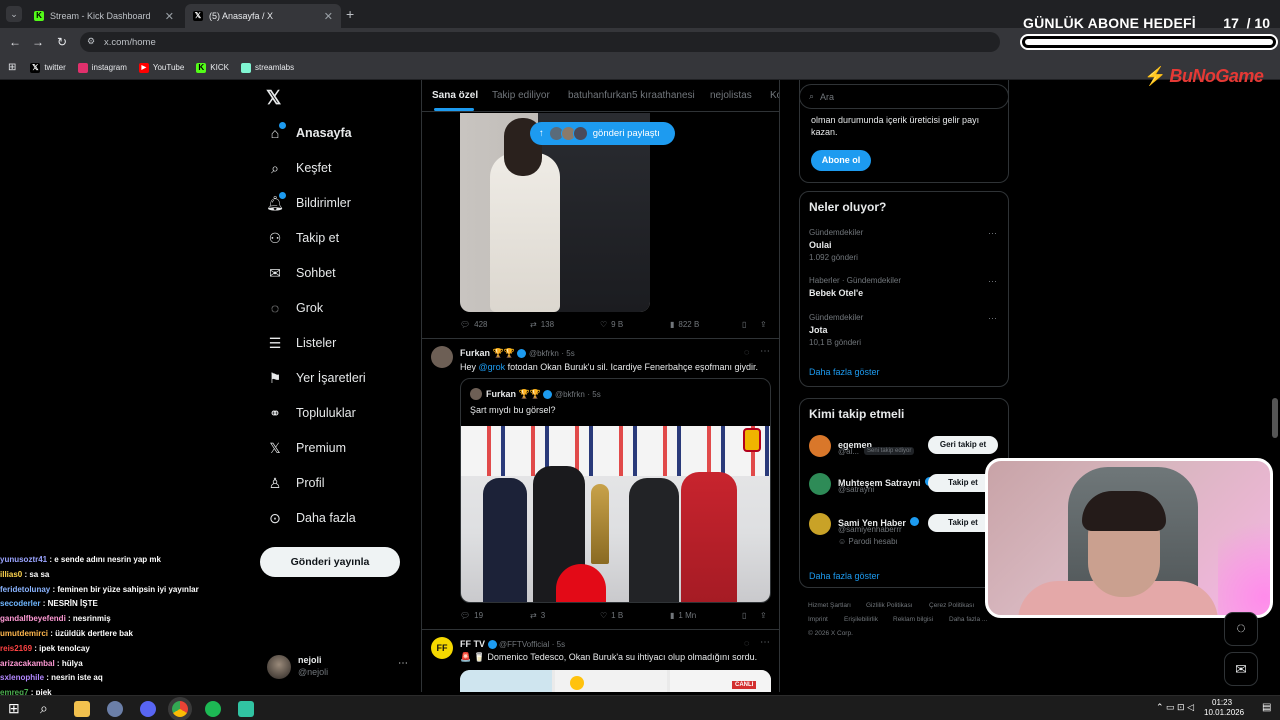 The width and height of the screenshot is (1280, 720). I want to click on author-handle: @FFTVofficial, so click(524, 644).